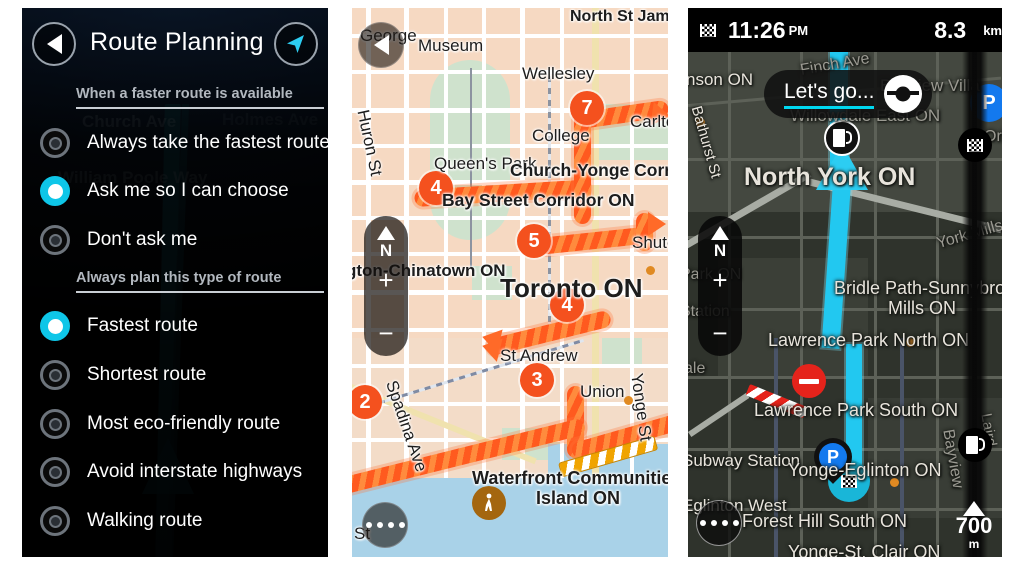 Image resolution: width=1024 pixels, height=565 pixels. Describe the element at coordinates (809, 381) in the screenshot. I see `road-closed-marker` at that location.